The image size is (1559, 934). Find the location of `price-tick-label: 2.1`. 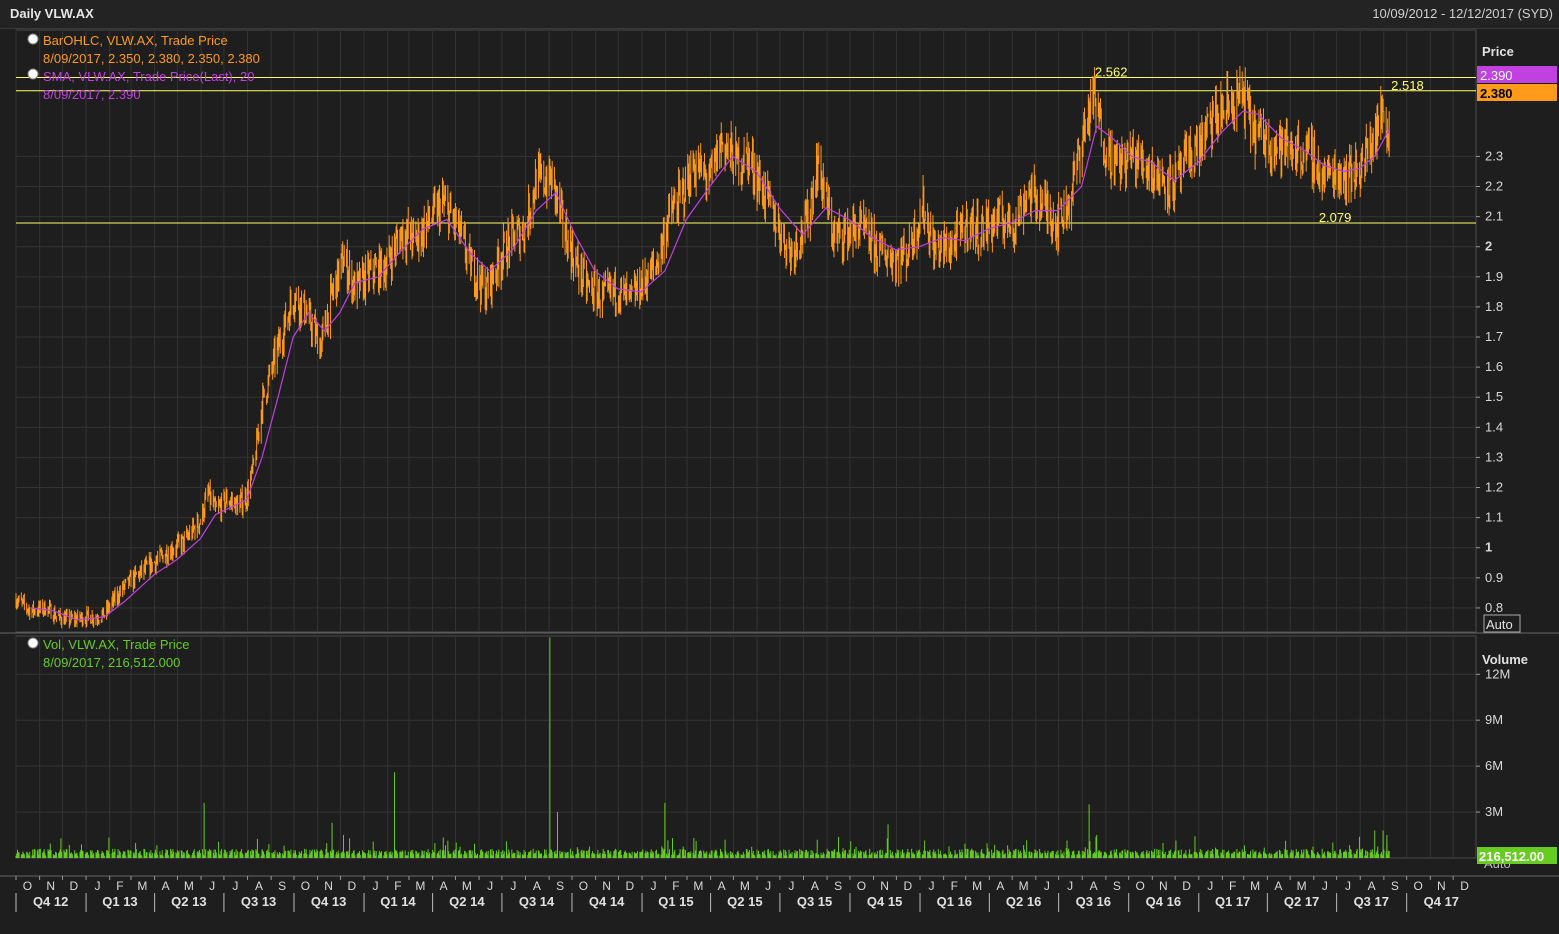

price-tick-label: 2.1 is located at coordinates (1494, 216).